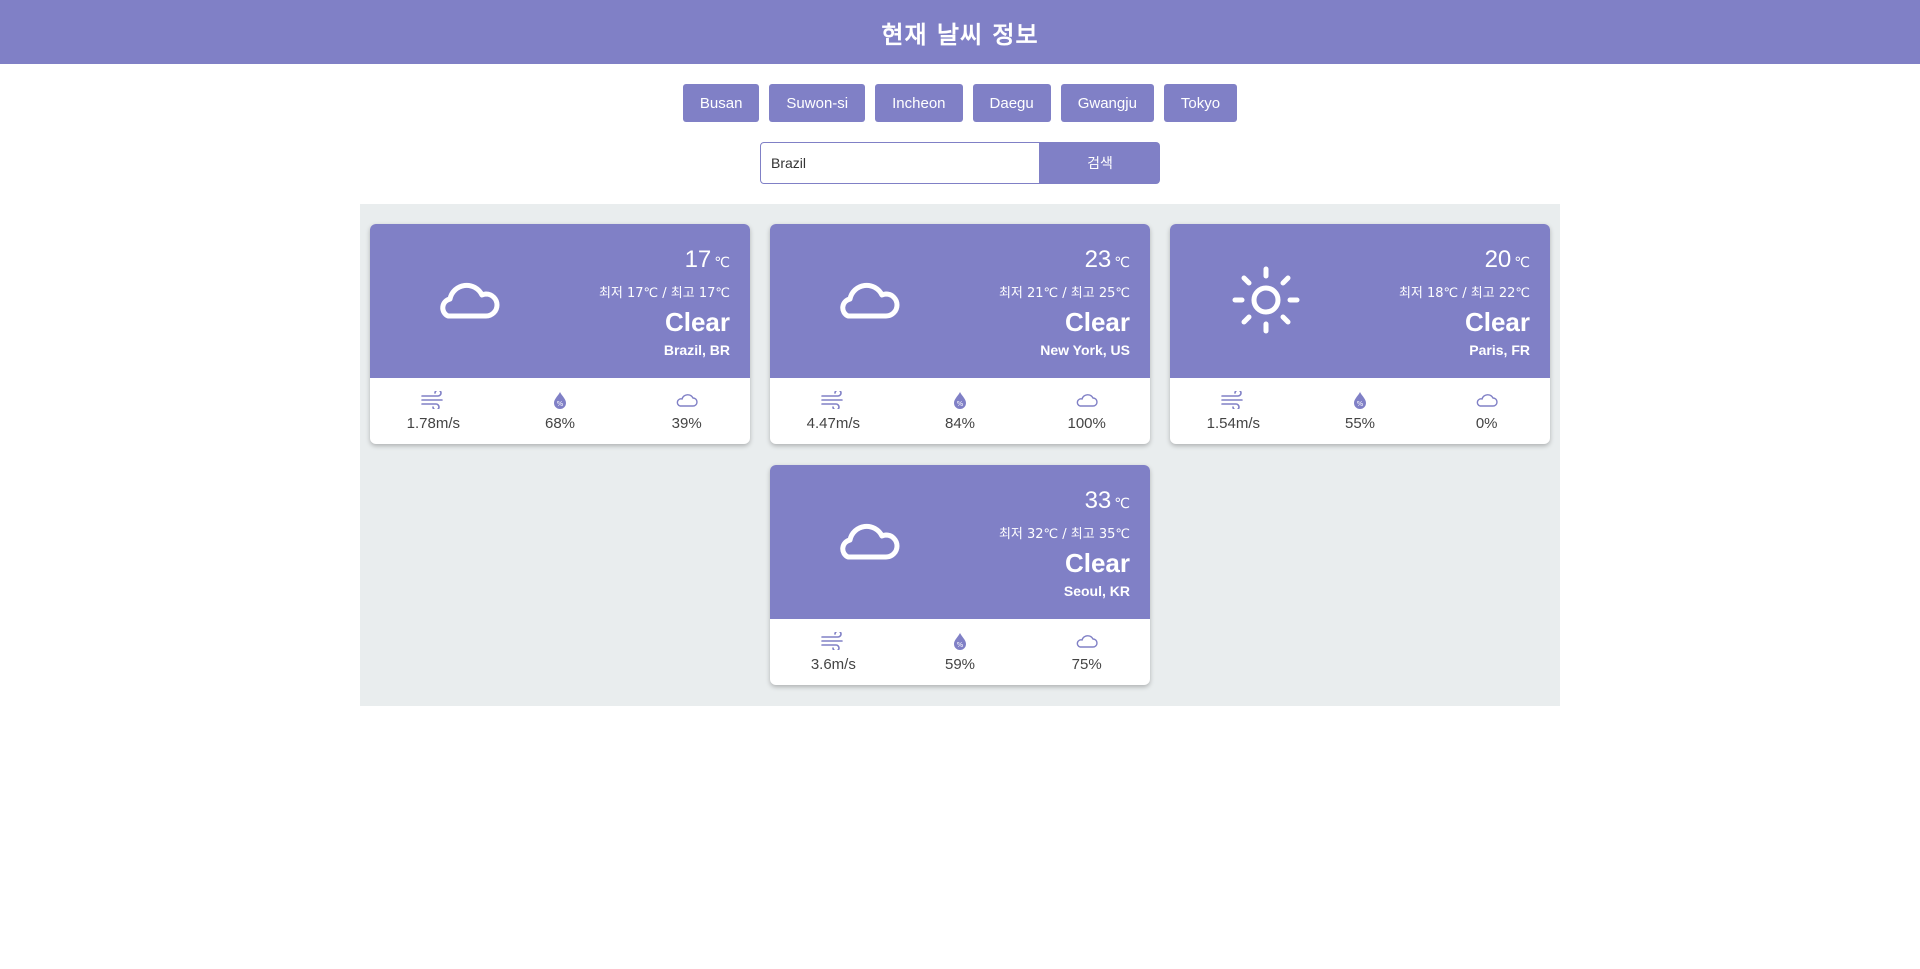 The width and height of the screenshot is (1920, 969). I want to click on search-bar: 검색, so click(960, 163).